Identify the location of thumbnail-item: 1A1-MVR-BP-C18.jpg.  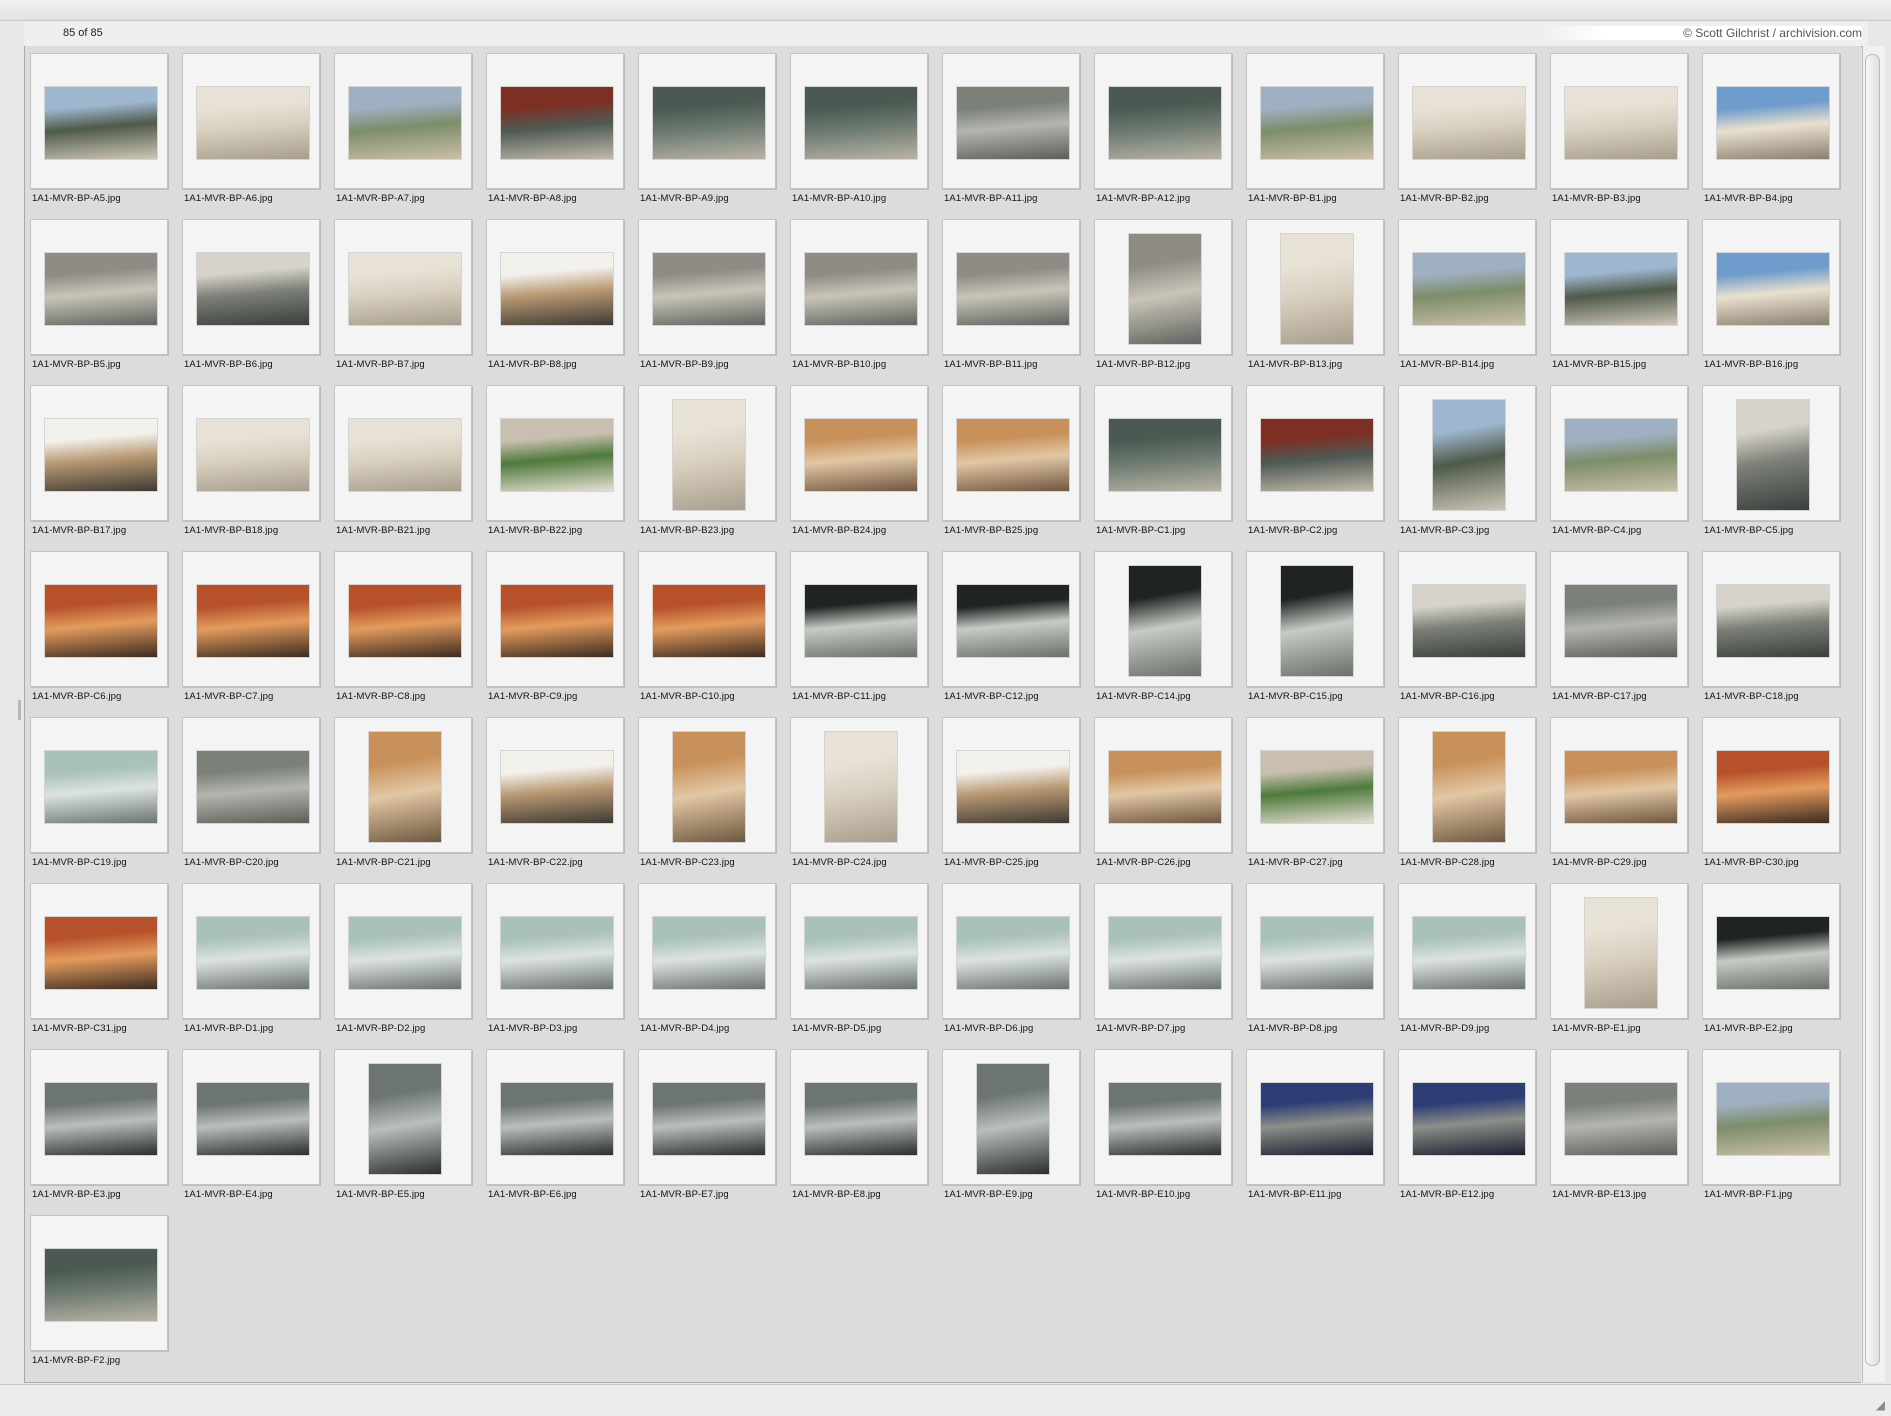
(1771, 626).